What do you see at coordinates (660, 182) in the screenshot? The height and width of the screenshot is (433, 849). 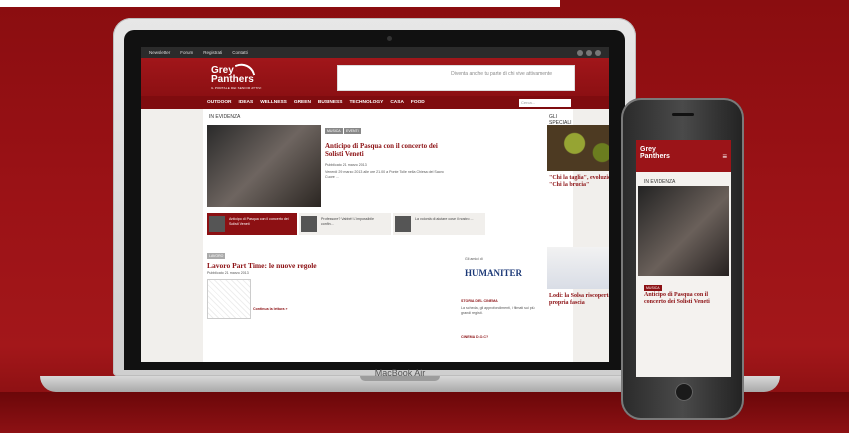 I see `phone-section-heading: IN EVIDENZA` at bounding box center [660, 182].